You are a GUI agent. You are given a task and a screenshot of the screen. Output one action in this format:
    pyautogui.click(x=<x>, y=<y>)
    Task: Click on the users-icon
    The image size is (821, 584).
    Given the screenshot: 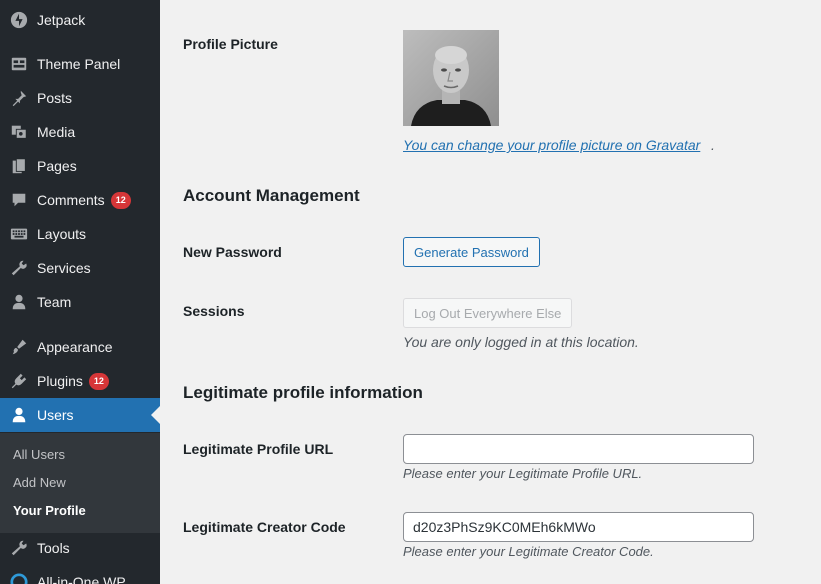 What is the action you would take?
    pyautogui.click(x=19, y=415)
    